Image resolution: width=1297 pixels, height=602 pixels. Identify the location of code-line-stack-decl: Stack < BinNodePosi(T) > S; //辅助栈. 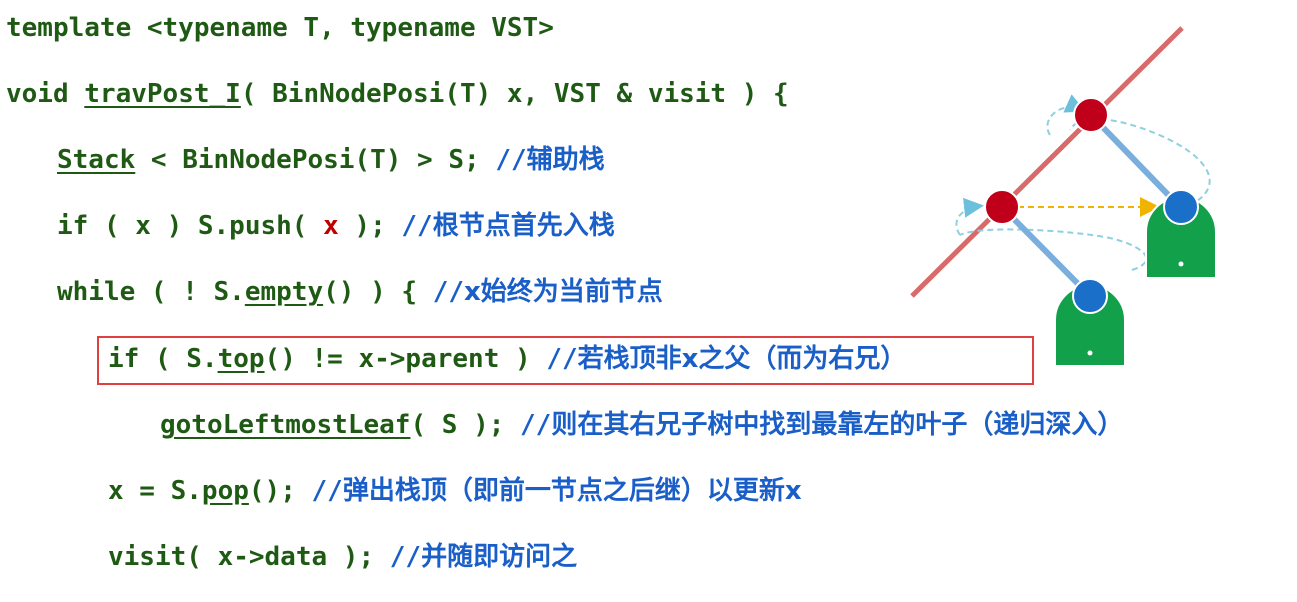
(331, 160).